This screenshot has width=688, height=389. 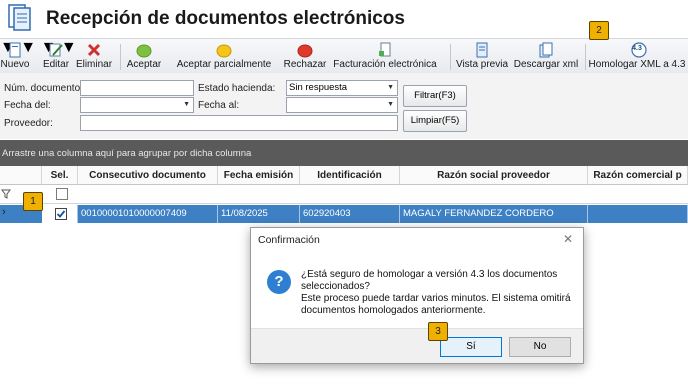 I want to click on dialog-title: Confirmación, so click(x=289, y=240).